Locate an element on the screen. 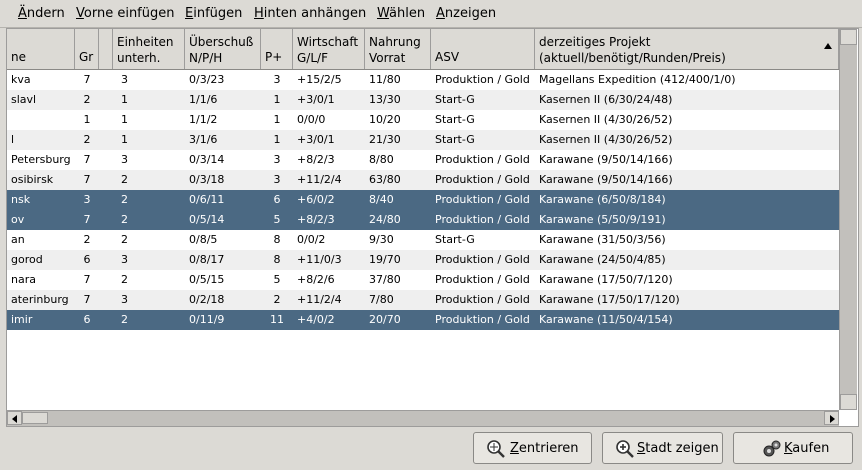 The width and height of the screenshot is (862, 470). cell-name: gorod is located at coordinates (27, 259).